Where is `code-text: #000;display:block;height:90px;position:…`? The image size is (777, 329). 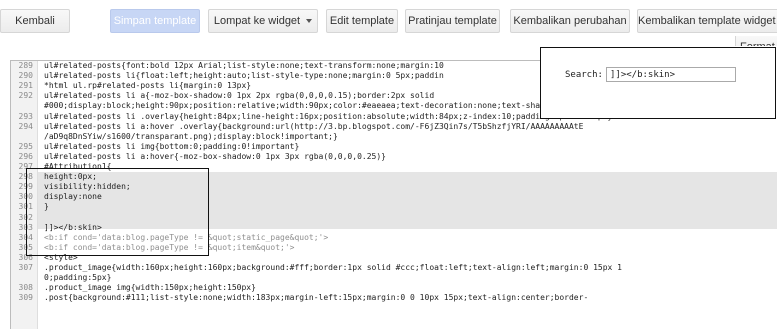 code-text: #000;display:block;height:90px;position:… is located at coordinates (333, 106).